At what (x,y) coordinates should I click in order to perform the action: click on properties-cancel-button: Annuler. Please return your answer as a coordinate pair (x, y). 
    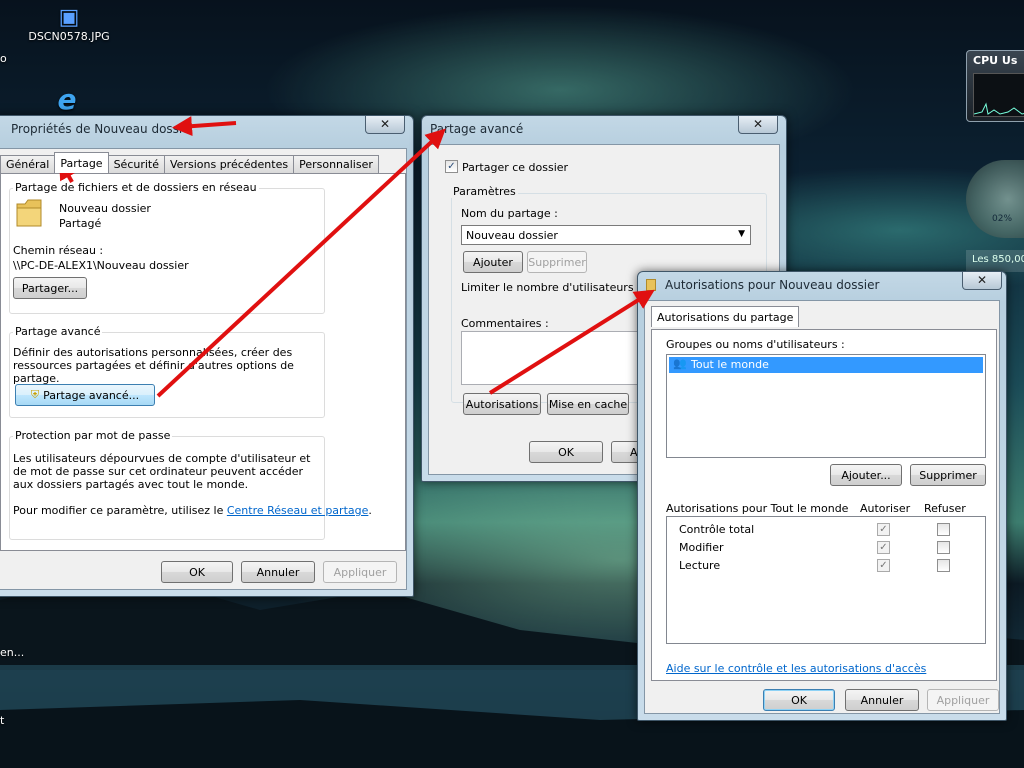
    Looking at the image, I should click on (278, 572).